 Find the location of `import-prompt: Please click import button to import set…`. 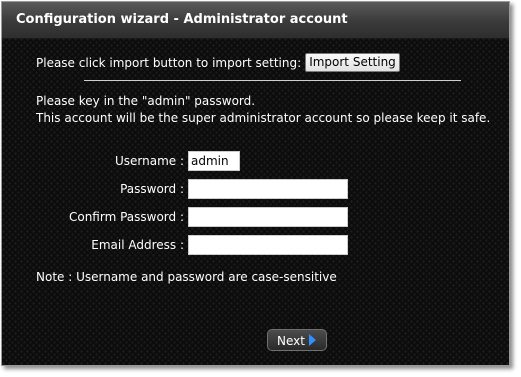

import-prompt: Please click import button to import set… is located at coordinates (169, 63).